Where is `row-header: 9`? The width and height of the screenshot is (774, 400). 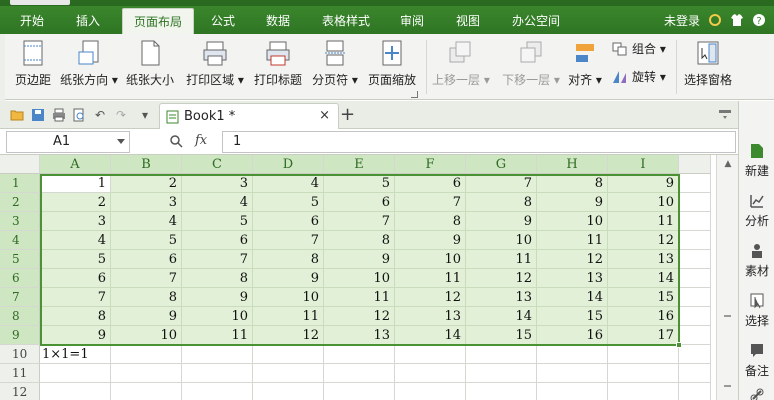
row-header: 9 is located at coordinates (20, 335).